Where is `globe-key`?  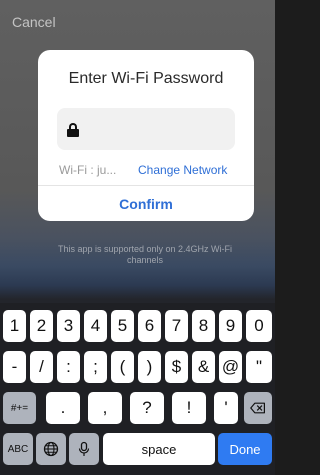
globe-key is located at coordinates (51, 449).